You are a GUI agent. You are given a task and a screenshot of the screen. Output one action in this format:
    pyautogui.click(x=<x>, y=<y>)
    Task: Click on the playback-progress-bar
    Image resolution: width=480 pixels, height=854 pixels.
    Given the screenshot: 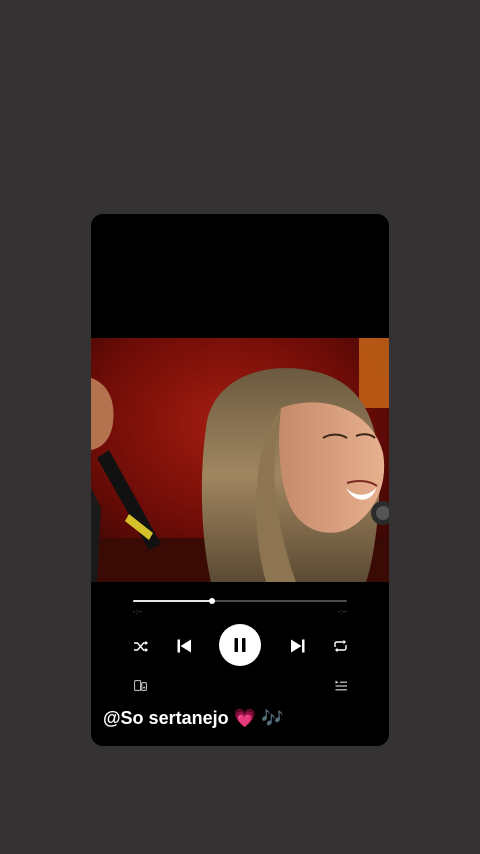 What is the action you would take?
    pyautogui.click(x=240, y=601)
    